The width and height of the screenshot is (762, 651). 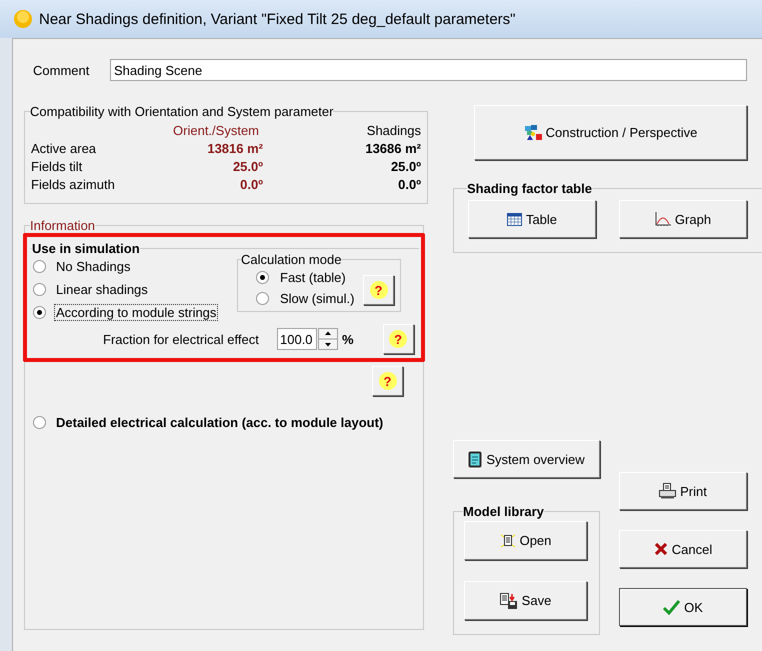 What do you see at coordinates (102, 289) in the screenshot?
I see `option-label: Linear shadings` at bounding box center [102, 289].